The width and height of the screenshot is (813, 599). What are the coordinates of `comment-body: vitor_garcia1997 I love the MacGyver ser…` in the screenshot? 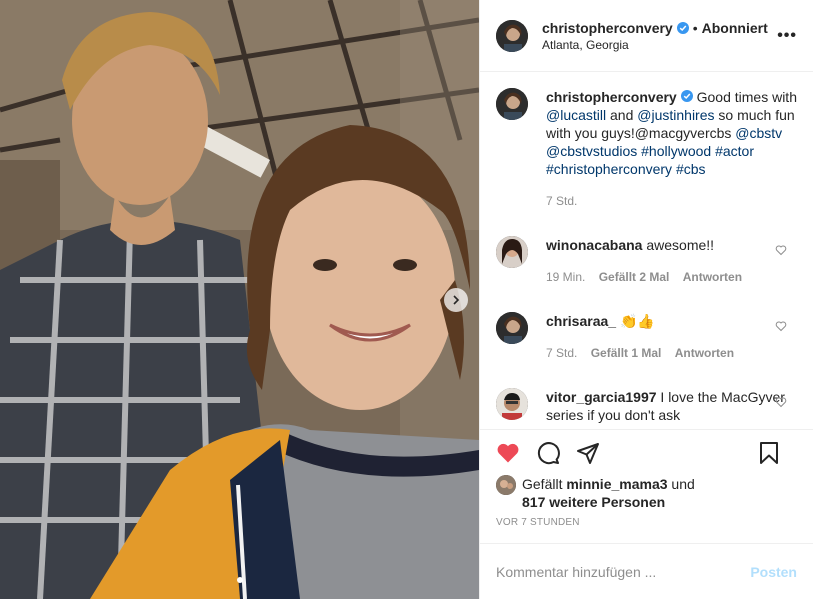 It's located at (666, 406).